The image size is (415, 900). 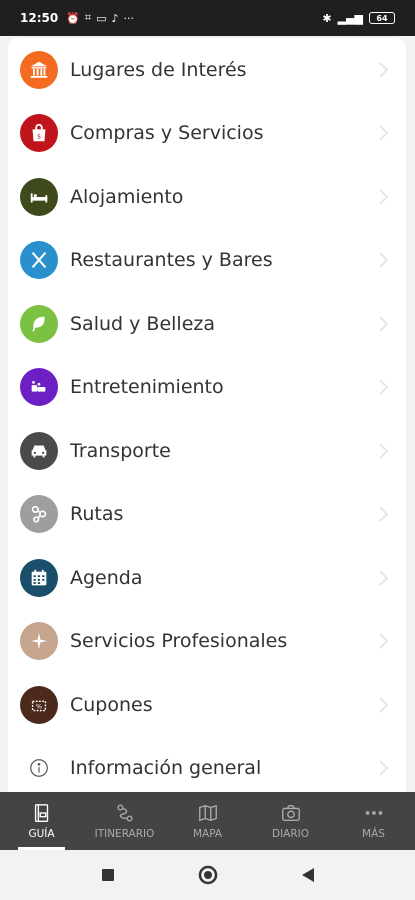 What do you see at coordinates (39, 196) in the screenshot?
I see `bed-icon` at bounding box center [39, 196].